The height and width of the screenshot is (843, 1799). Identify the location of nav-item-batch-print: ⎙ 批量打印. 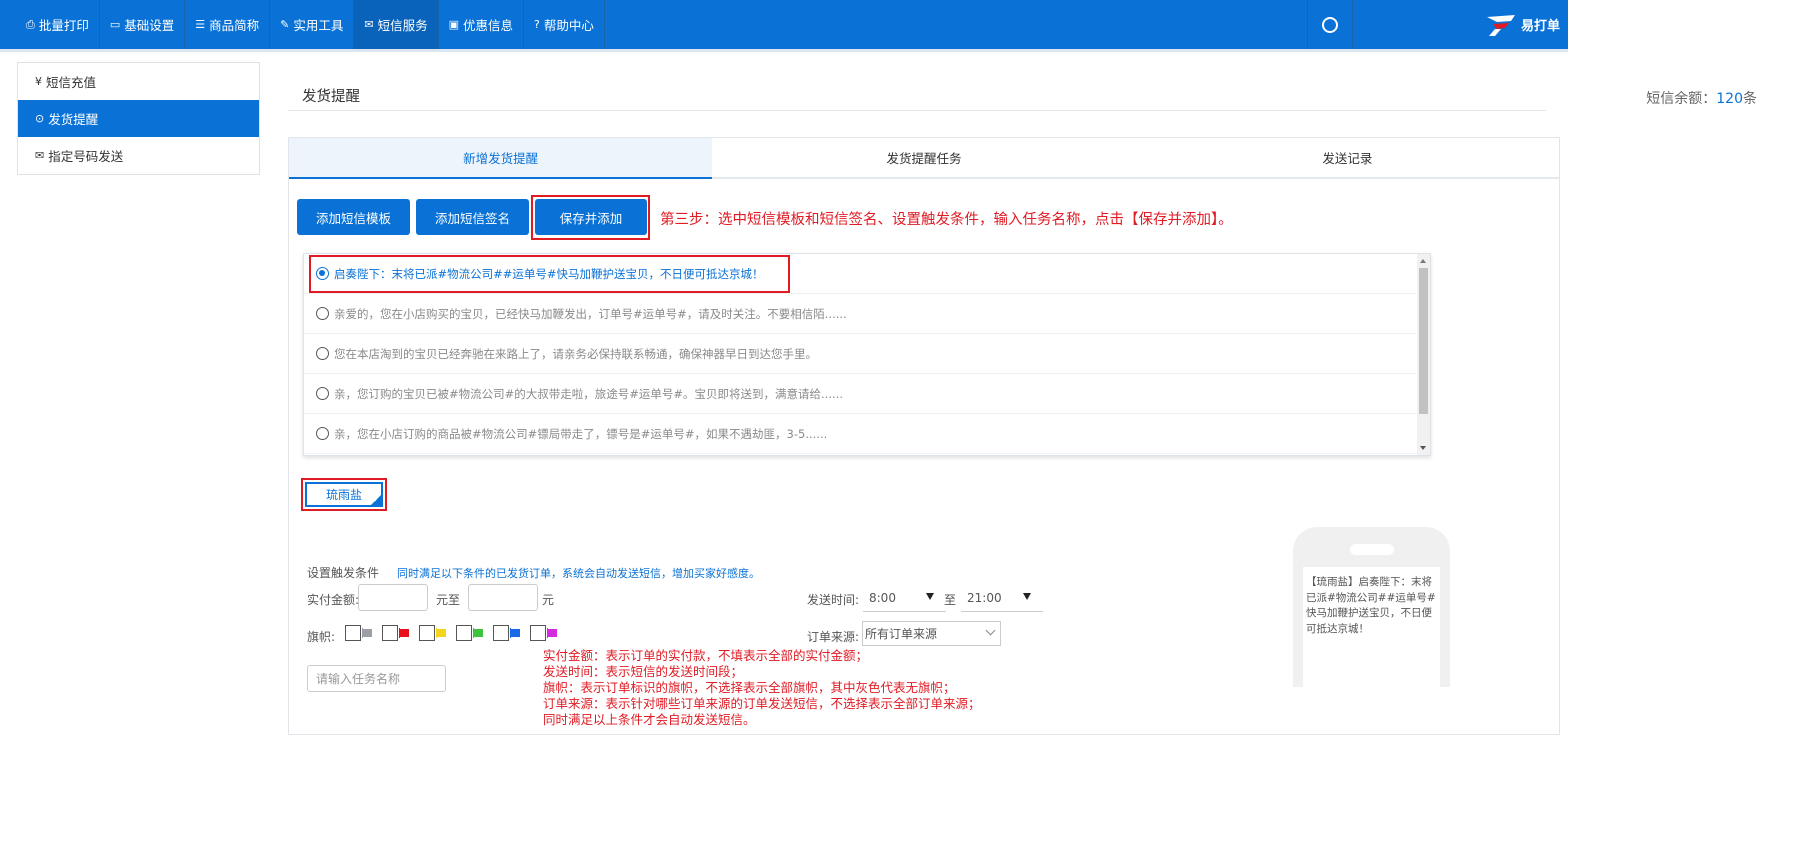
(57, 24).